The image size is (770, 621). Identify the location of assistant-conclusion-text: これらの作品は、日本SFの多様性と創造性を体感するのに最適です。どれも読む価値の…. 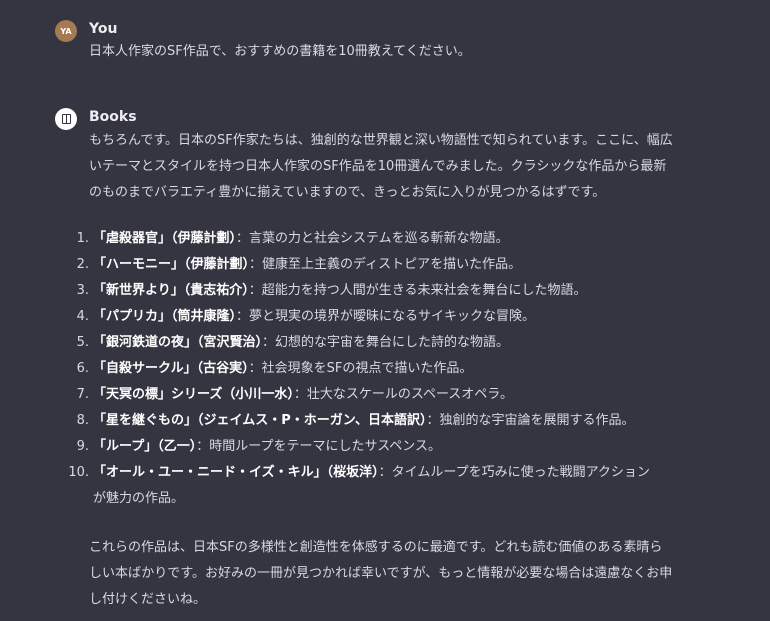
(381, 573).